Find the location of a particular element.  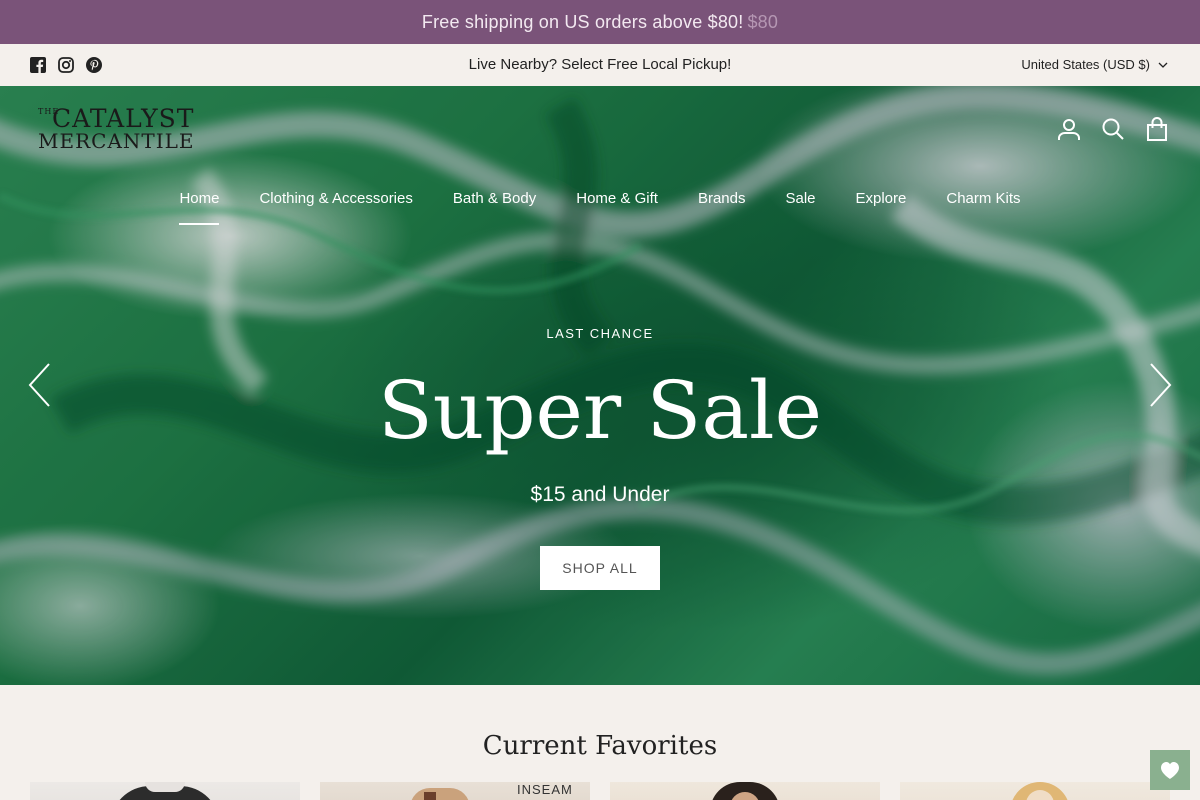

search-icon is located at coordinates (1113, 129).